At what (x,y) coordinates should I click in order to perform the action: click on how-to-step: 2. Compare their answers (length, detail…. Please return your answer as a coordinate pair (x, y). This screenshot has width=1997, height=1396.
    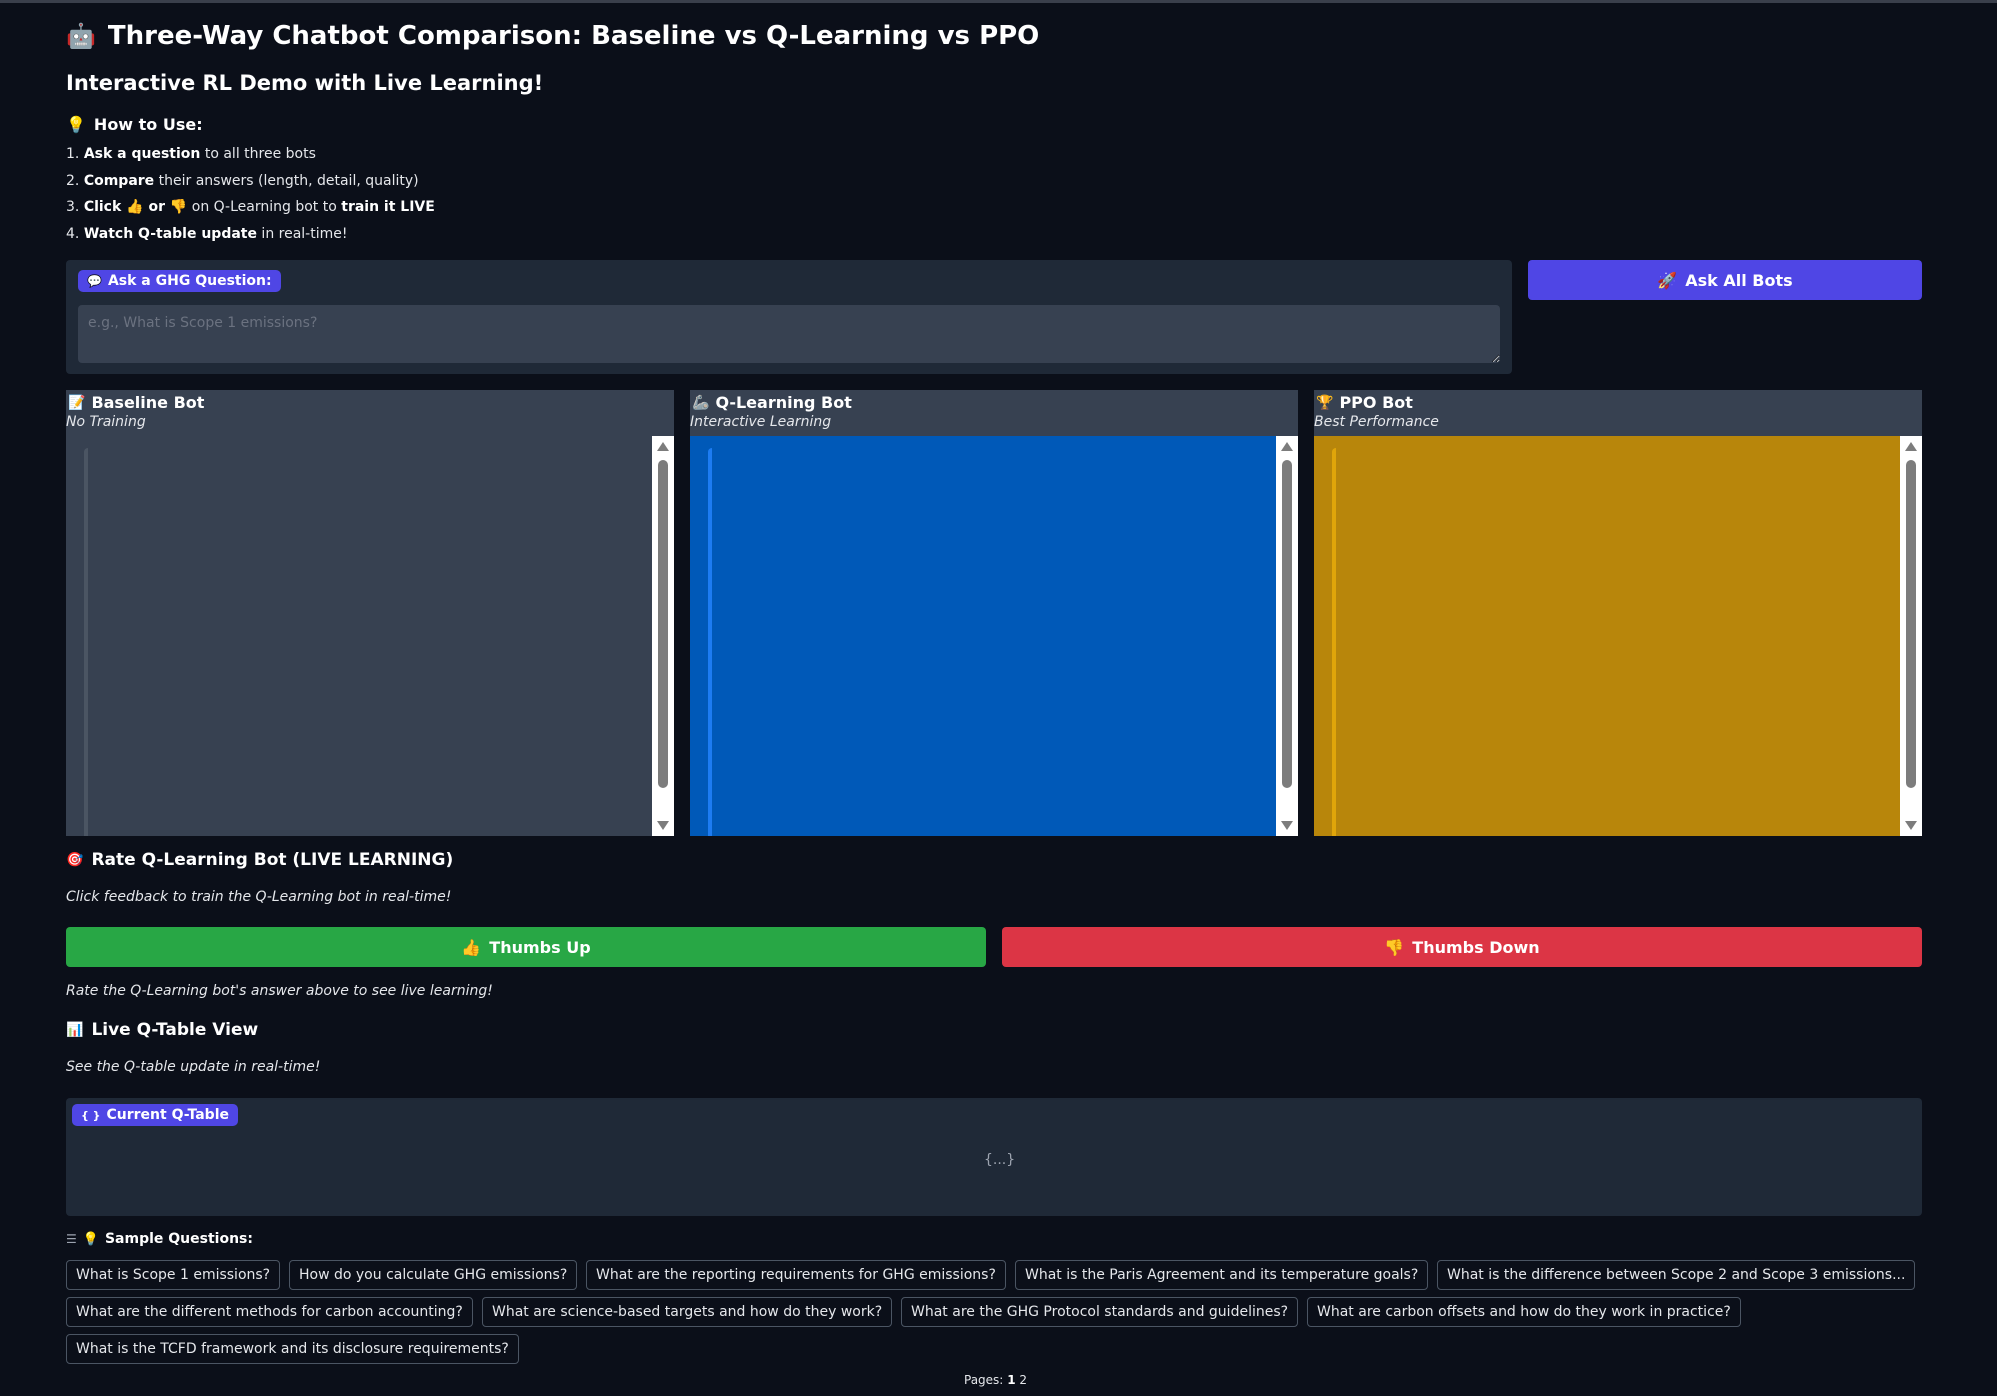
    Looking at the image, I should click on (242, 180).